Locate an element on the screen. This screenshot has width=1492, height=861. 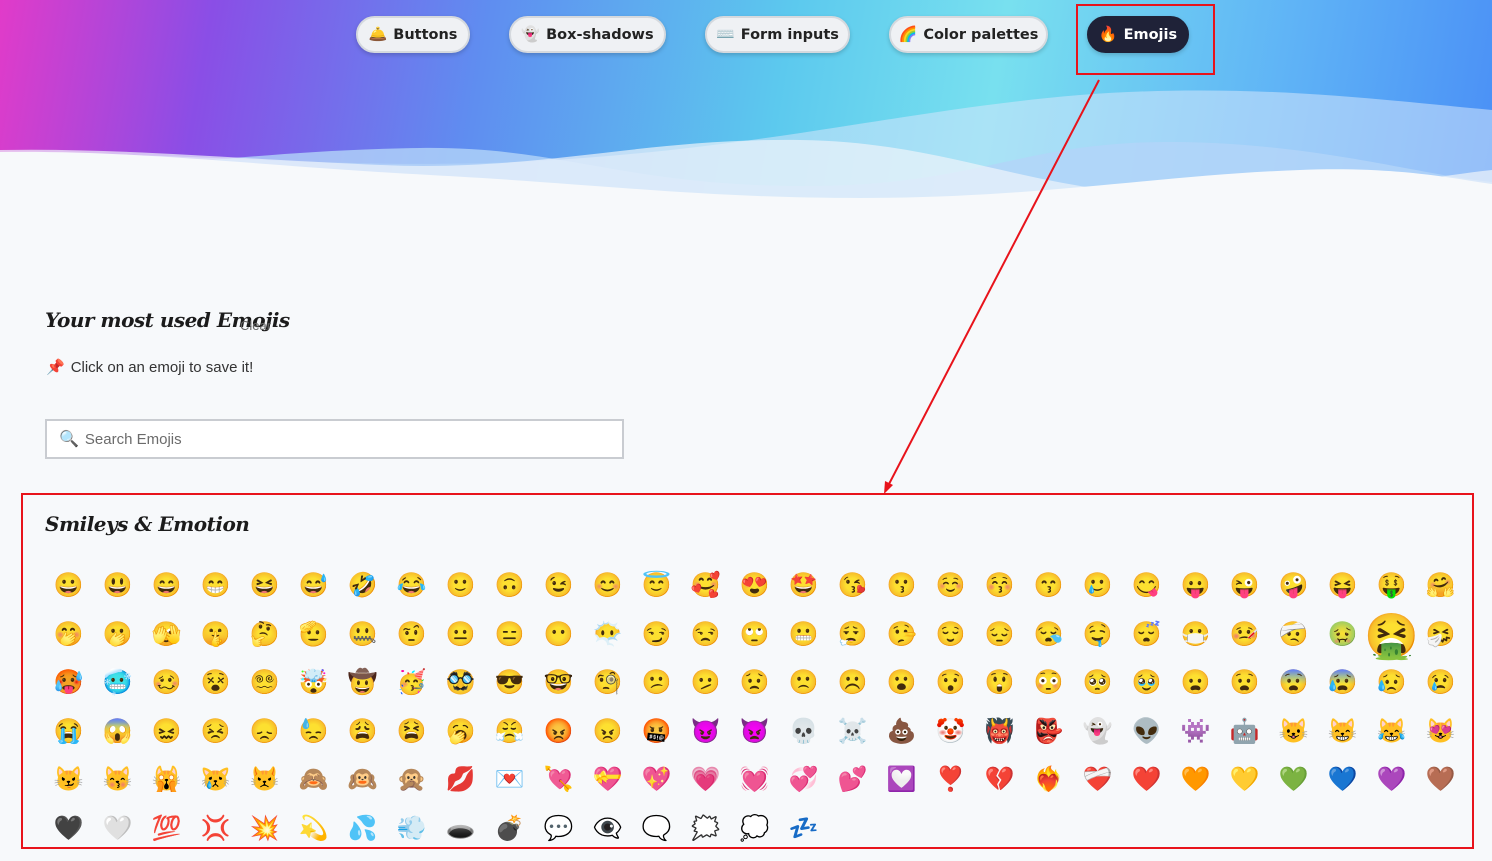
emoji-item: 💋 is located at coordinates (460, 780).